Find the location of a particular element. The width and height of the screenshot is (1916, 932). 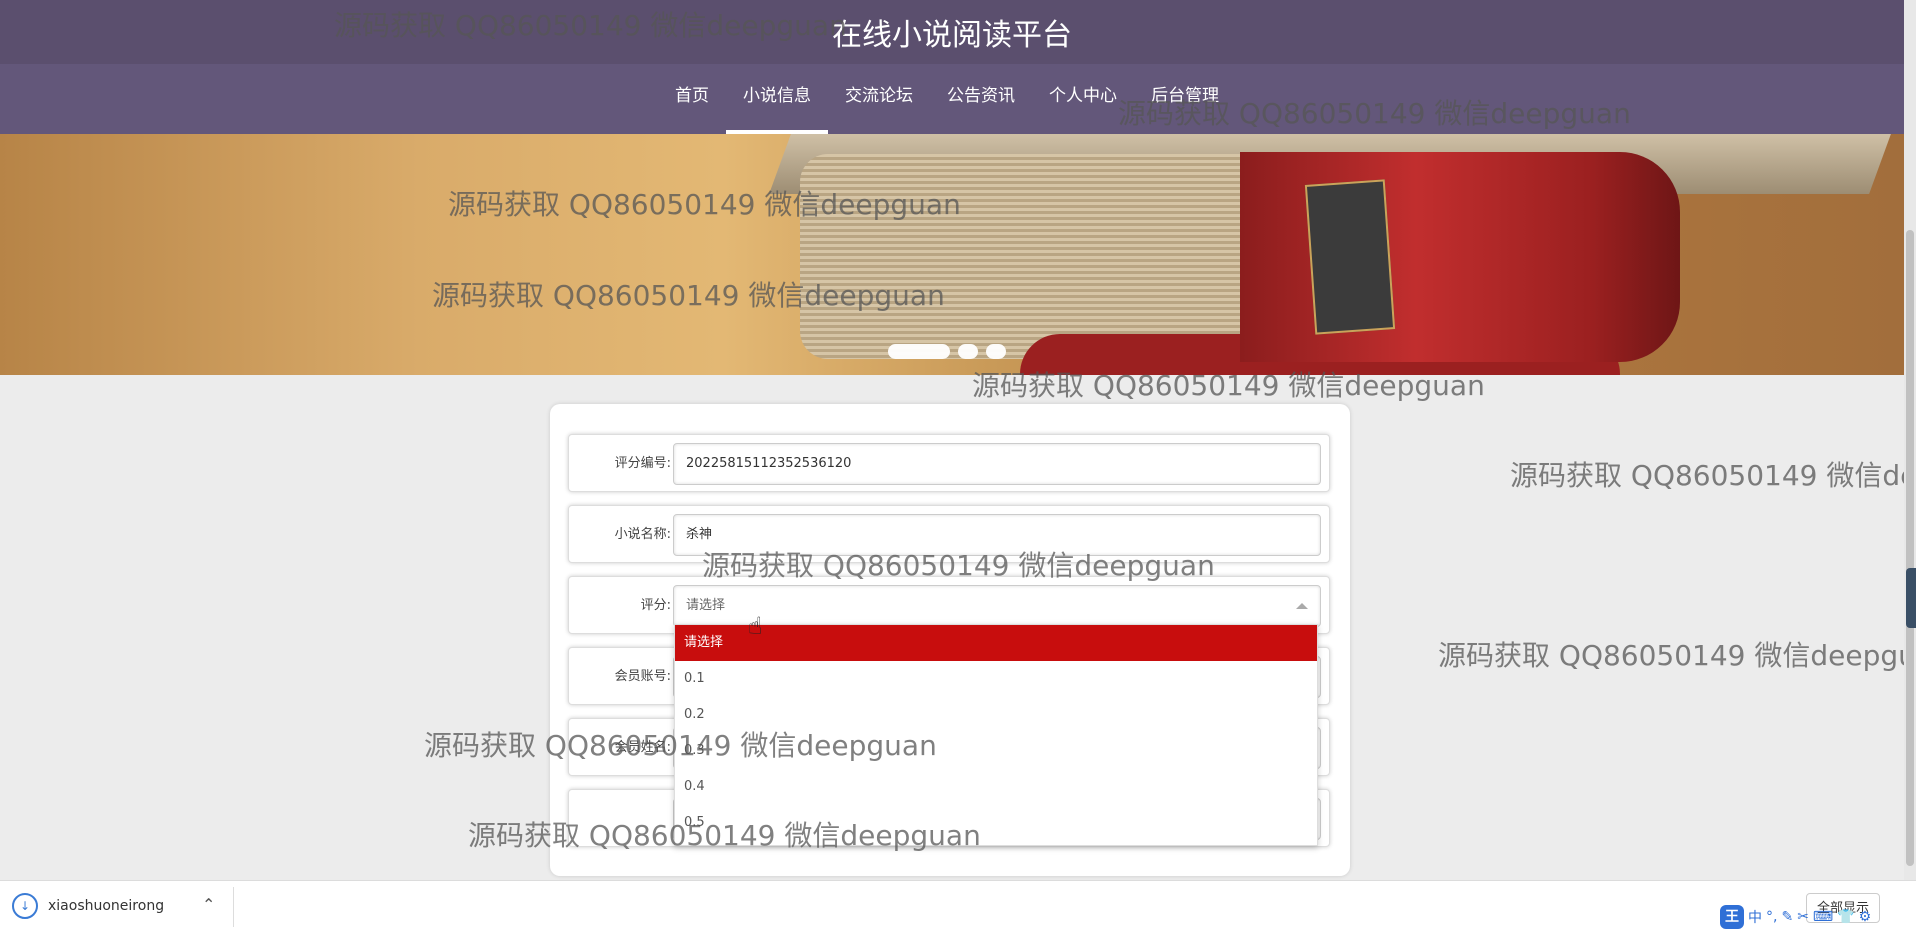

download-bar: ↓ xiaoshuoneirong ⌃ 全部显示 is located at coordinates (958, 906).